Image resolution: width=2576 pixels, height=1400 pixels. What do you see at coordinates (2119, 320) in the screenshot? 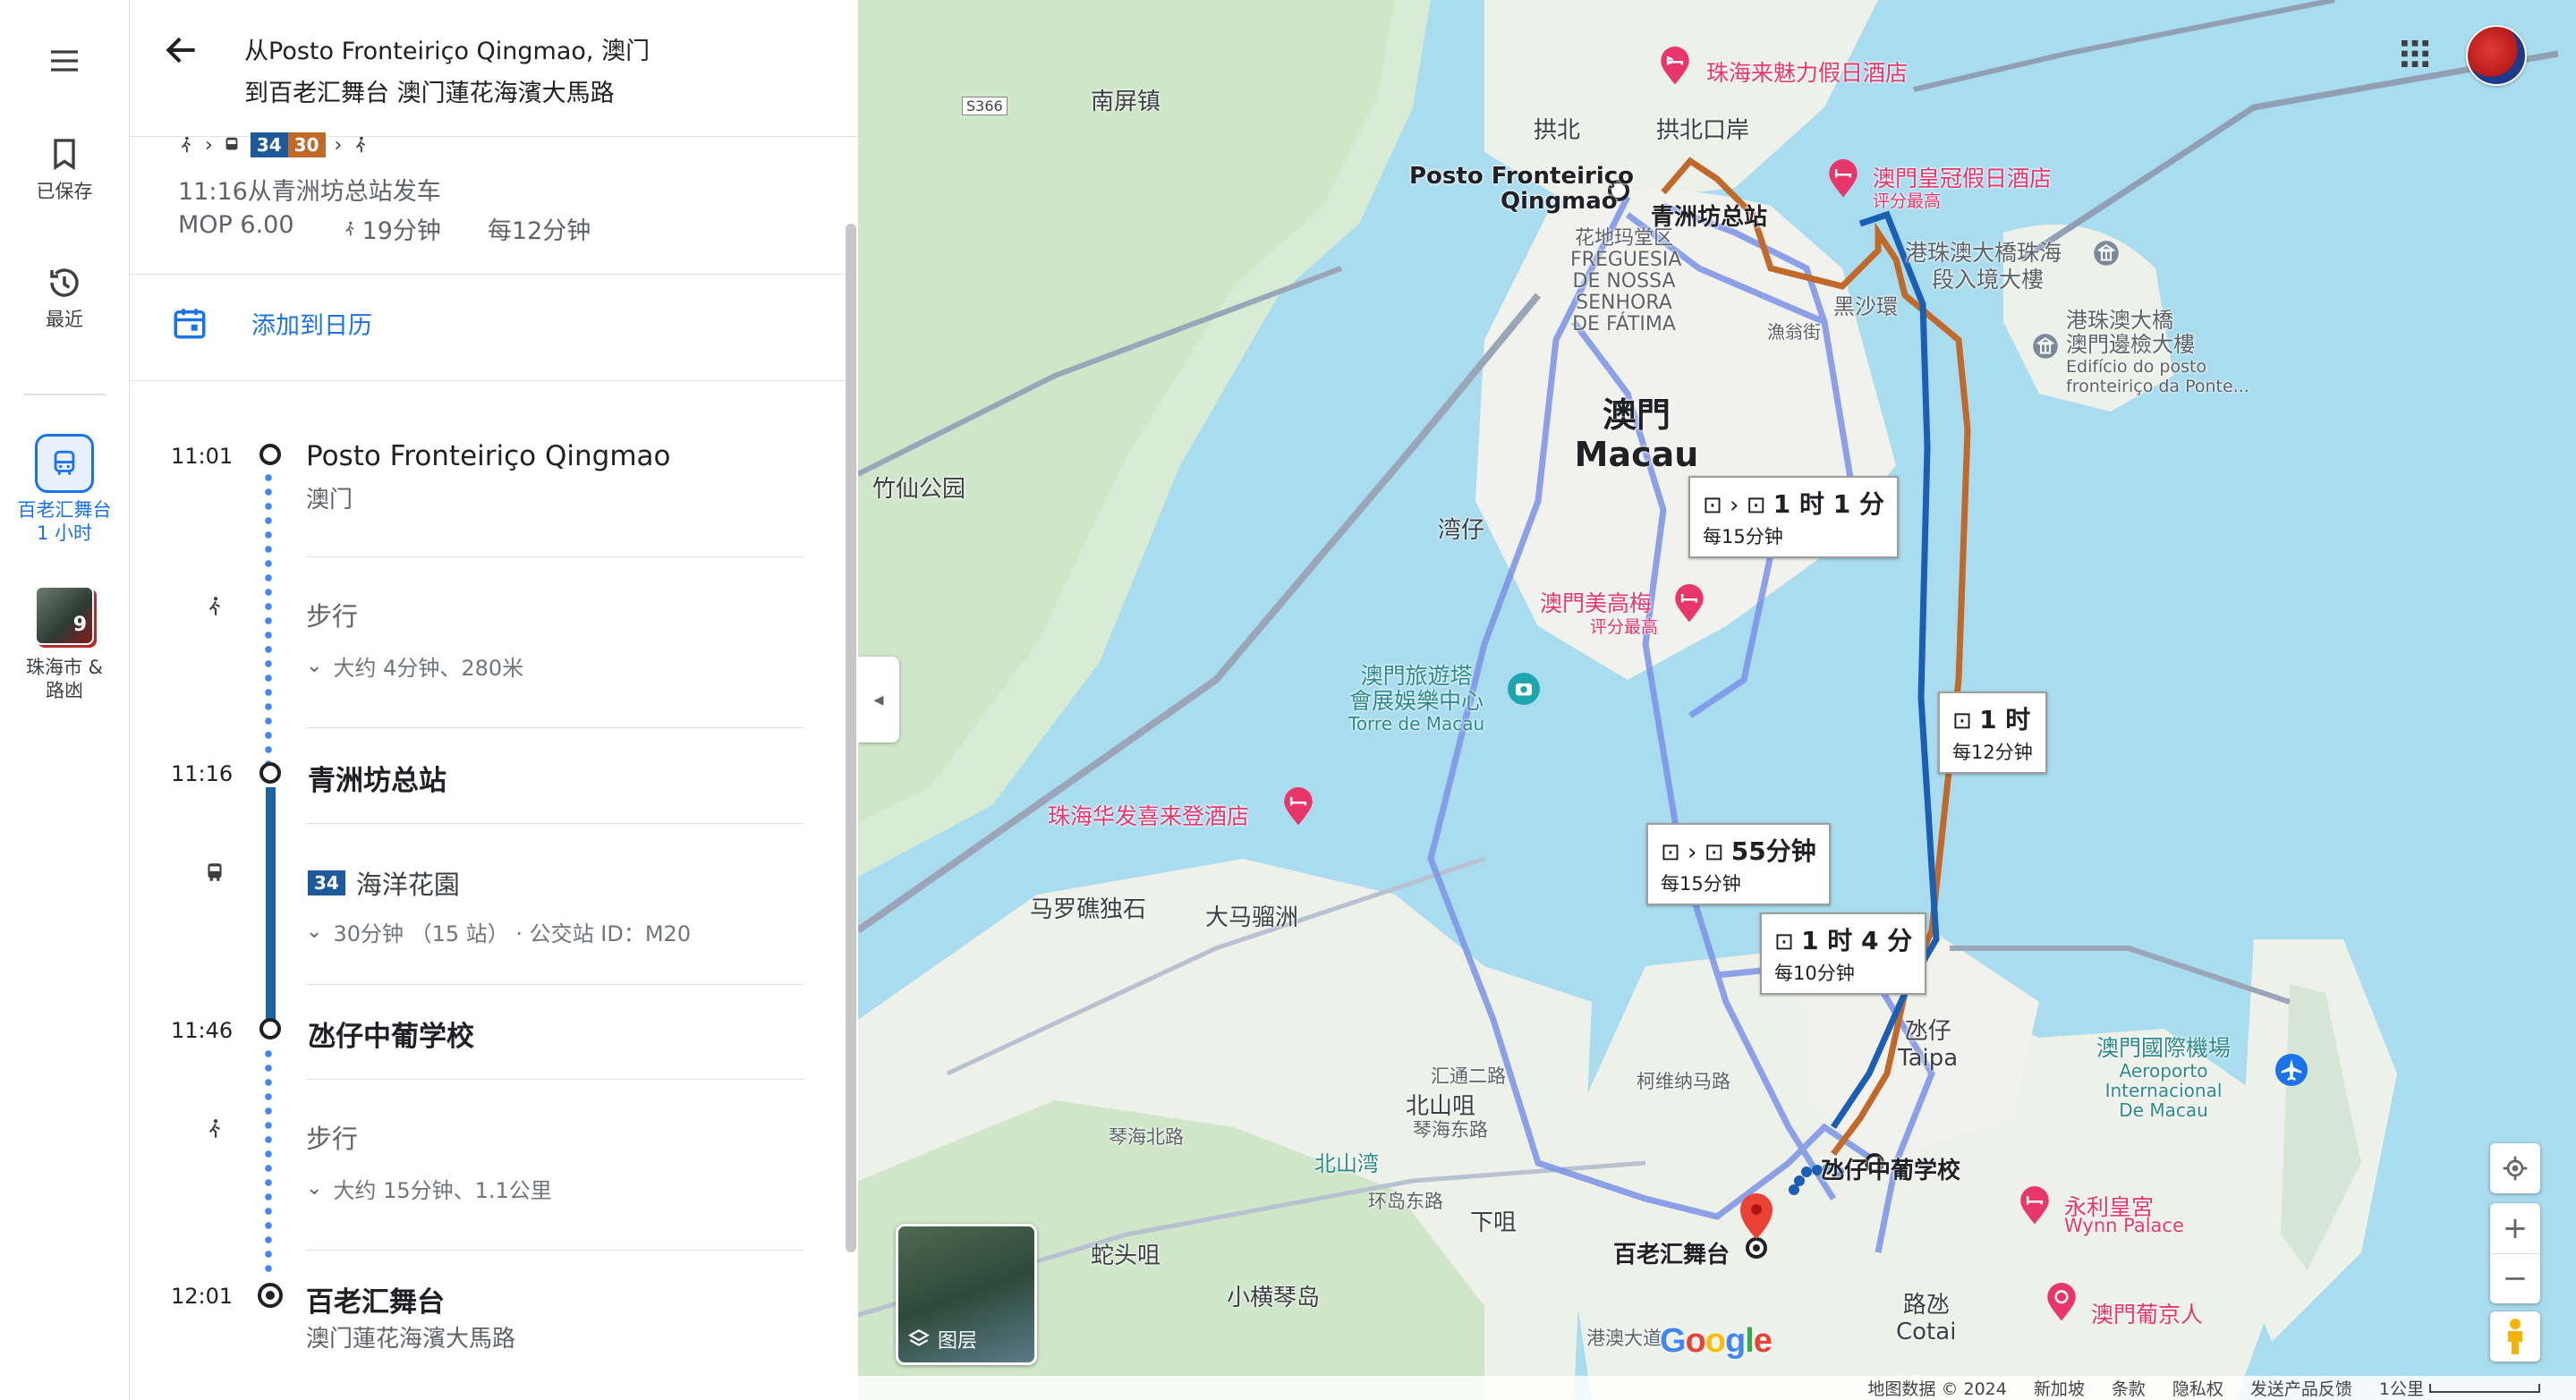
I see `map-label: 港珠澳大橋` at bounding box center [2119, 320].